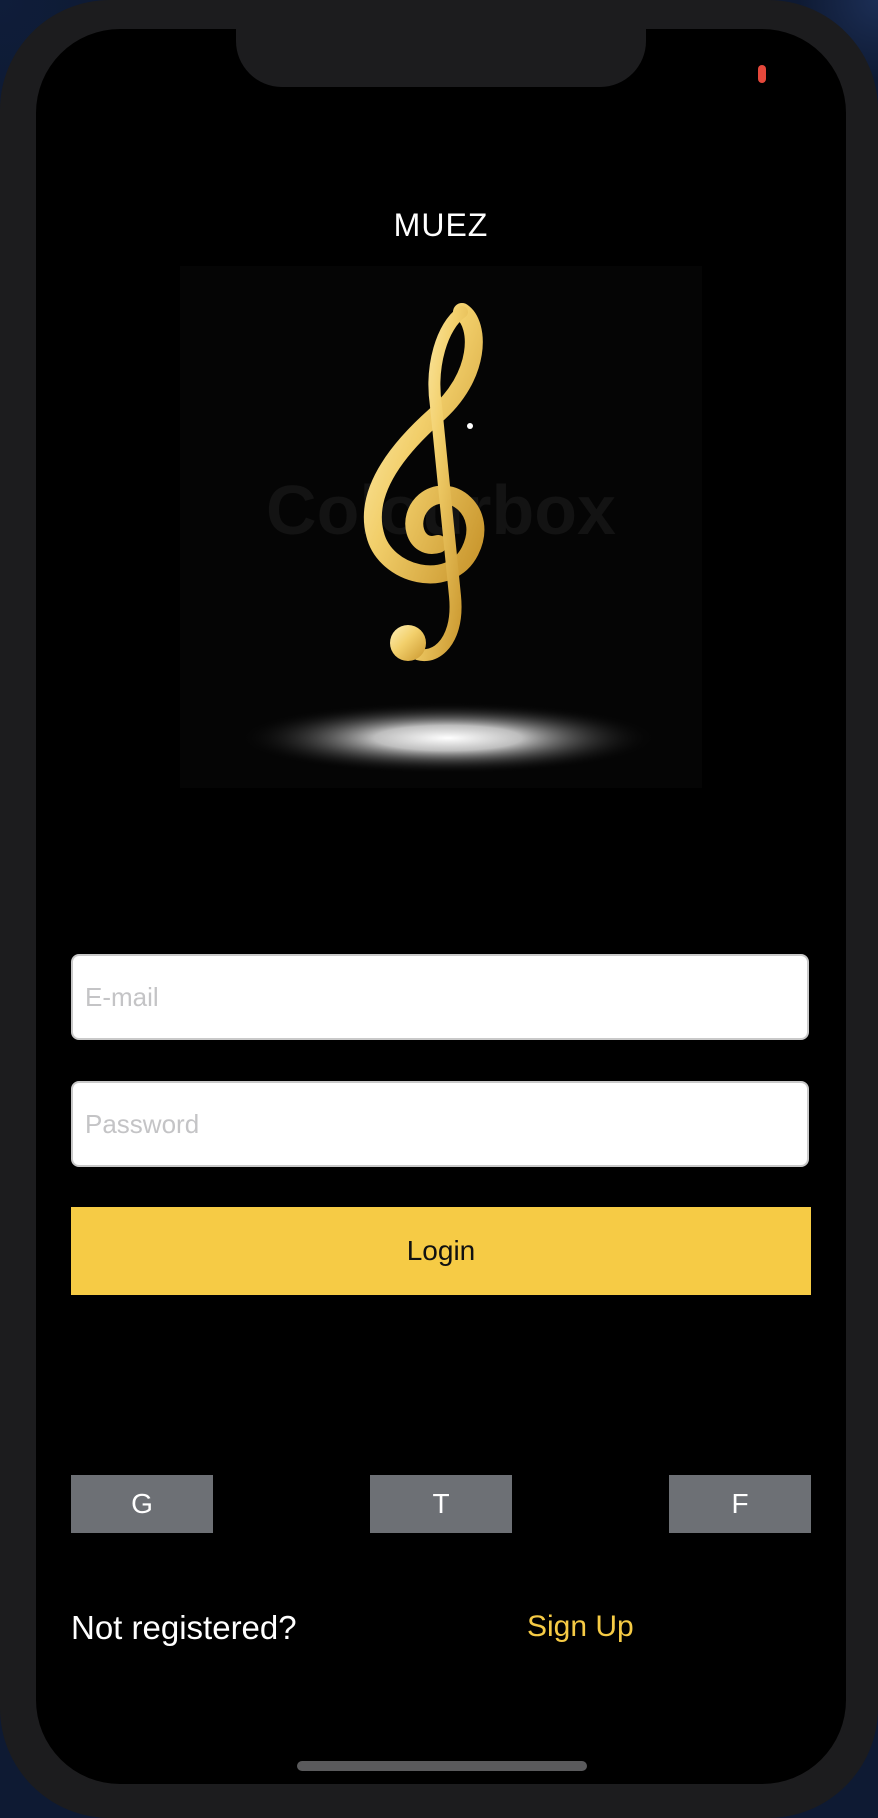 The image size is (878, 1818). Describe the element at coordinates (441, 58) in the screenshot. I see `device-notch` at that location.